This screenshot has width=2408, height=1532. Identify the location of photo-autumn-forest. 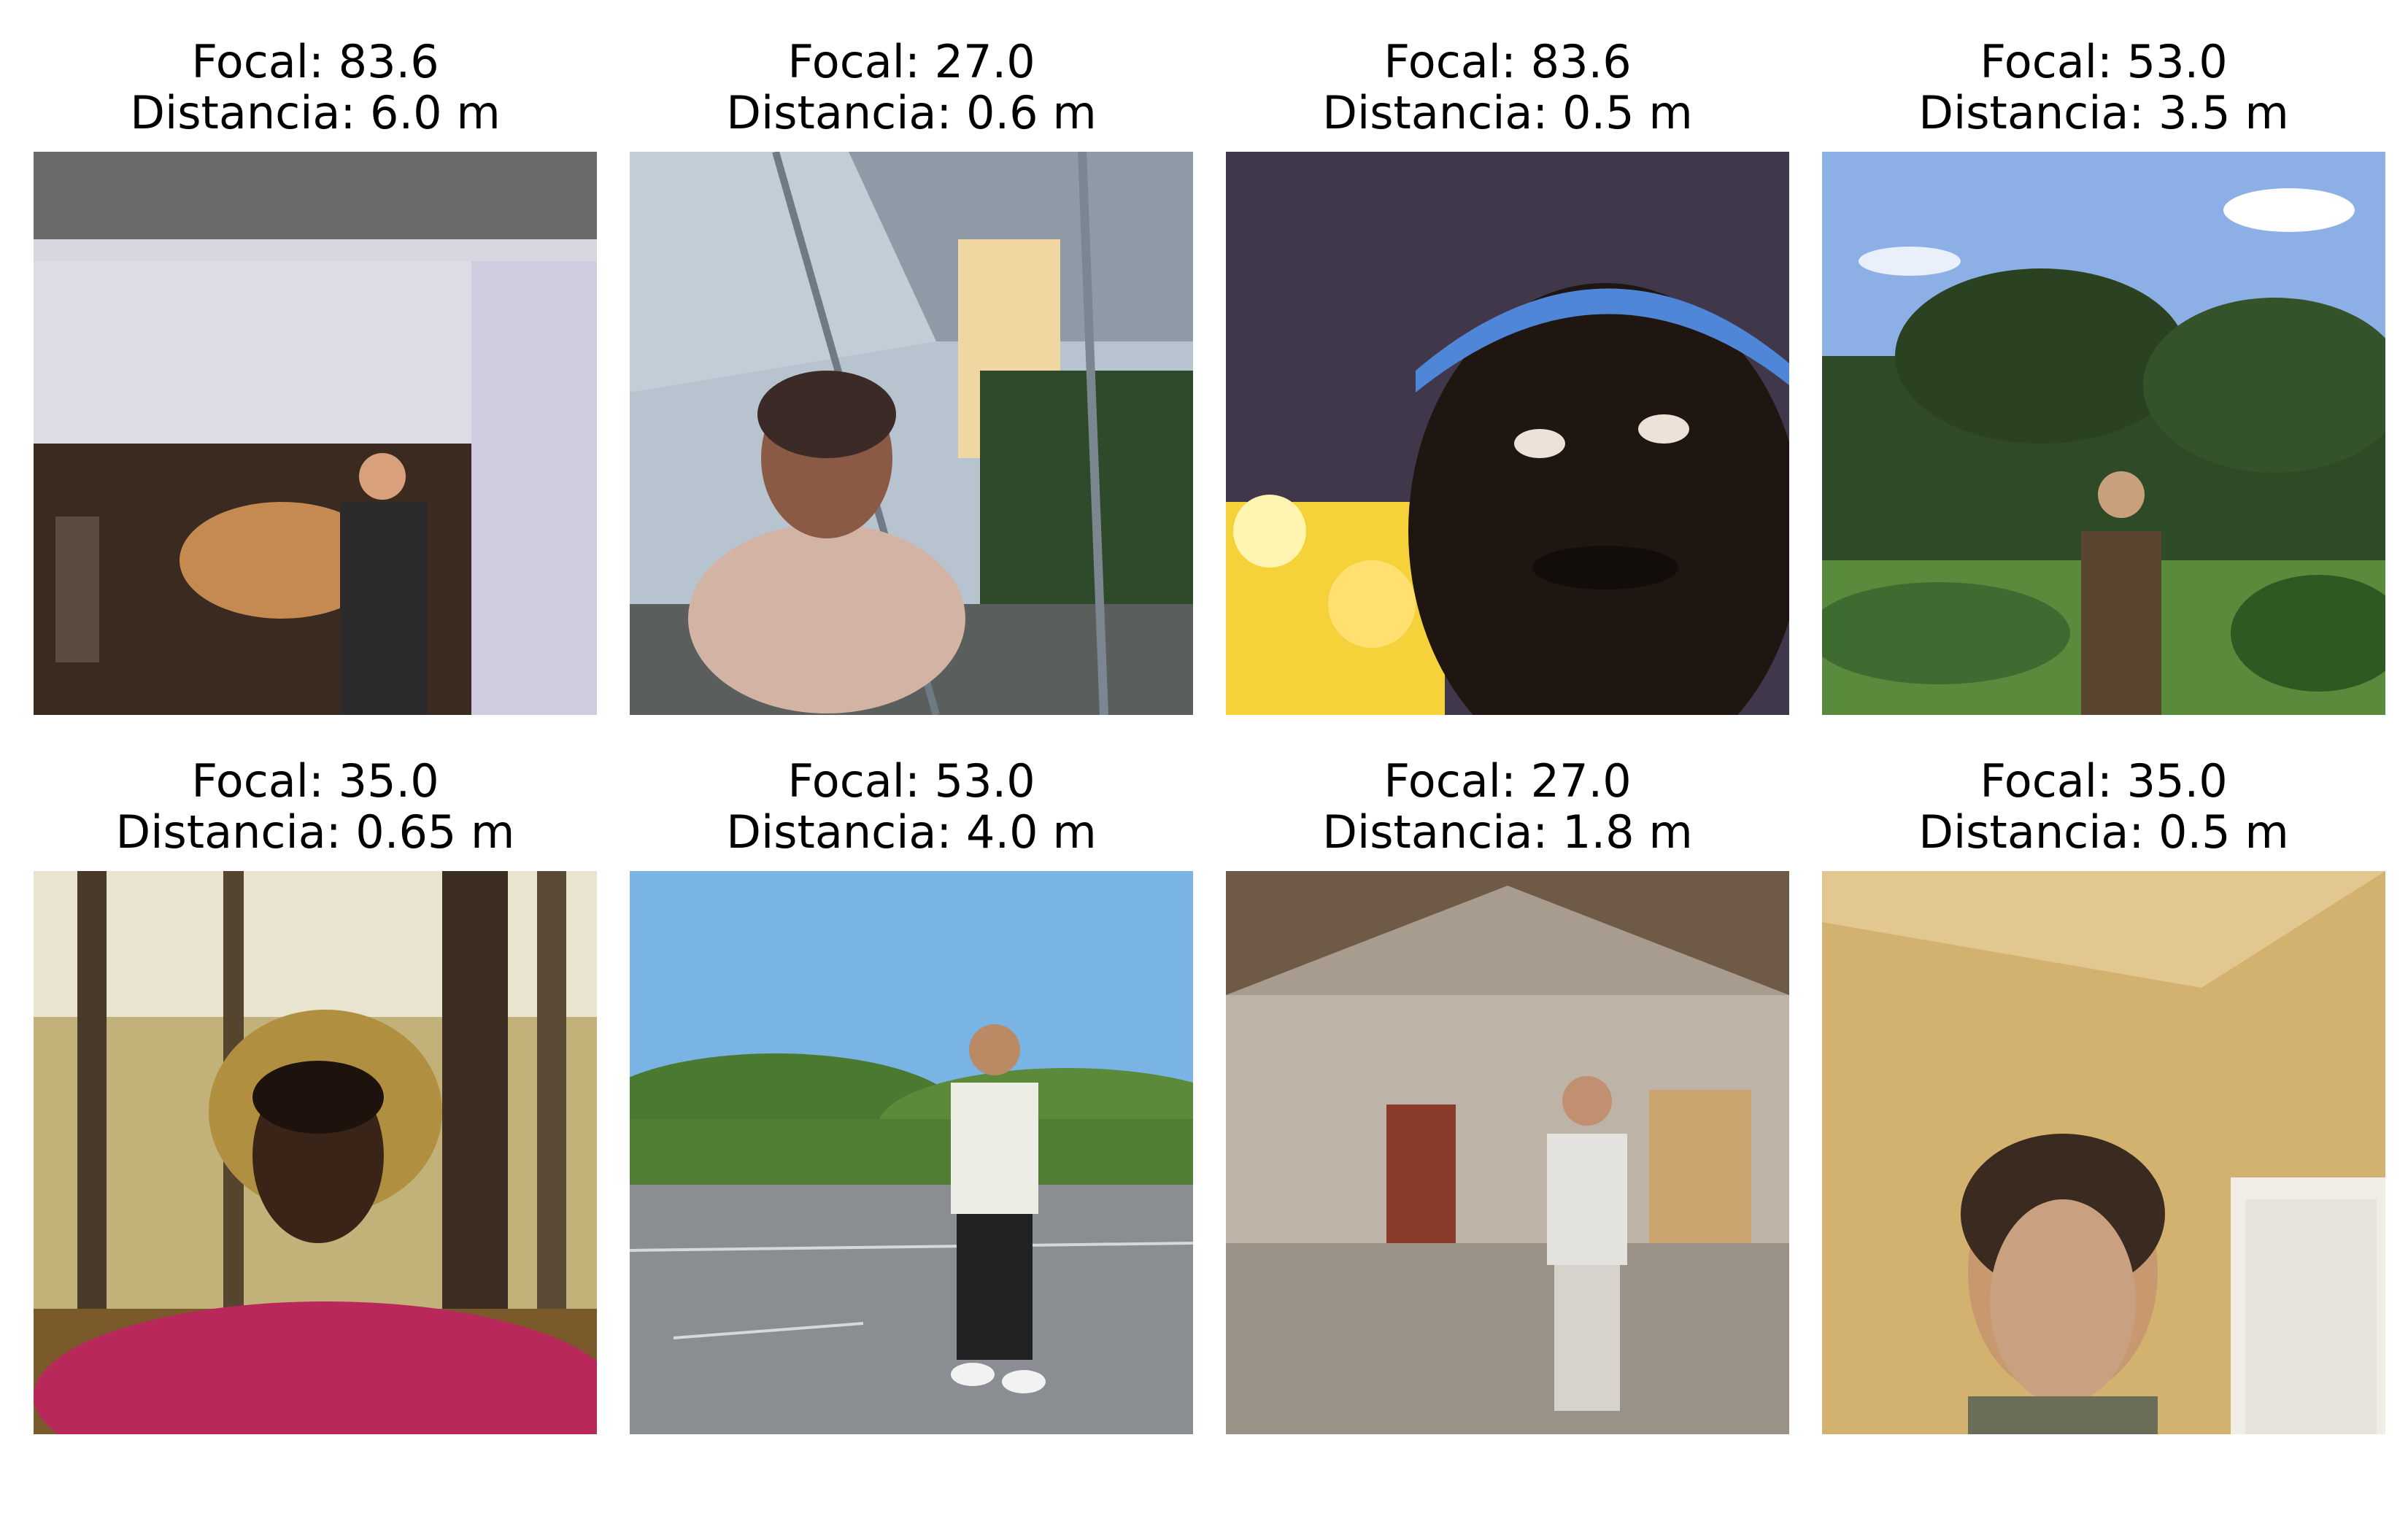
(315, 1153).